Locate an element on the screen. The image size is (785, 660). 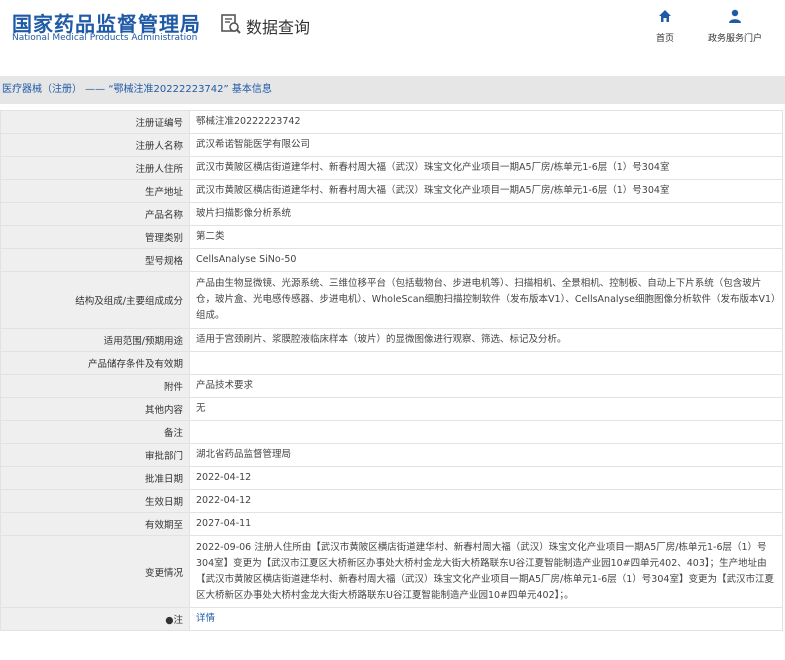
field-label: 备注 is located at coordinates (95, 432).